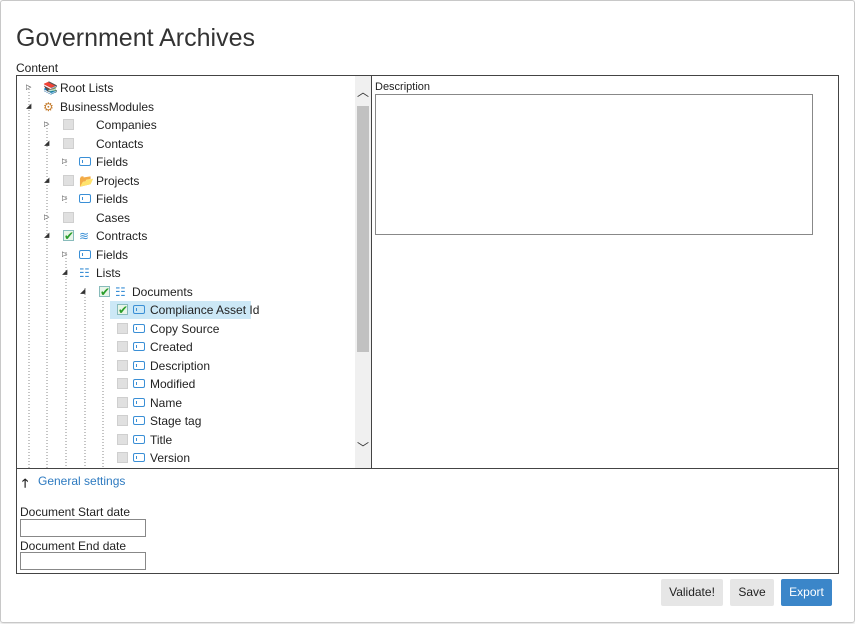 The width and height of the screenshot is (855, 624). Describe the element at coordinates (25, 484) in the screenshot. I see `arrow-up-icon: 🡑` at that location.